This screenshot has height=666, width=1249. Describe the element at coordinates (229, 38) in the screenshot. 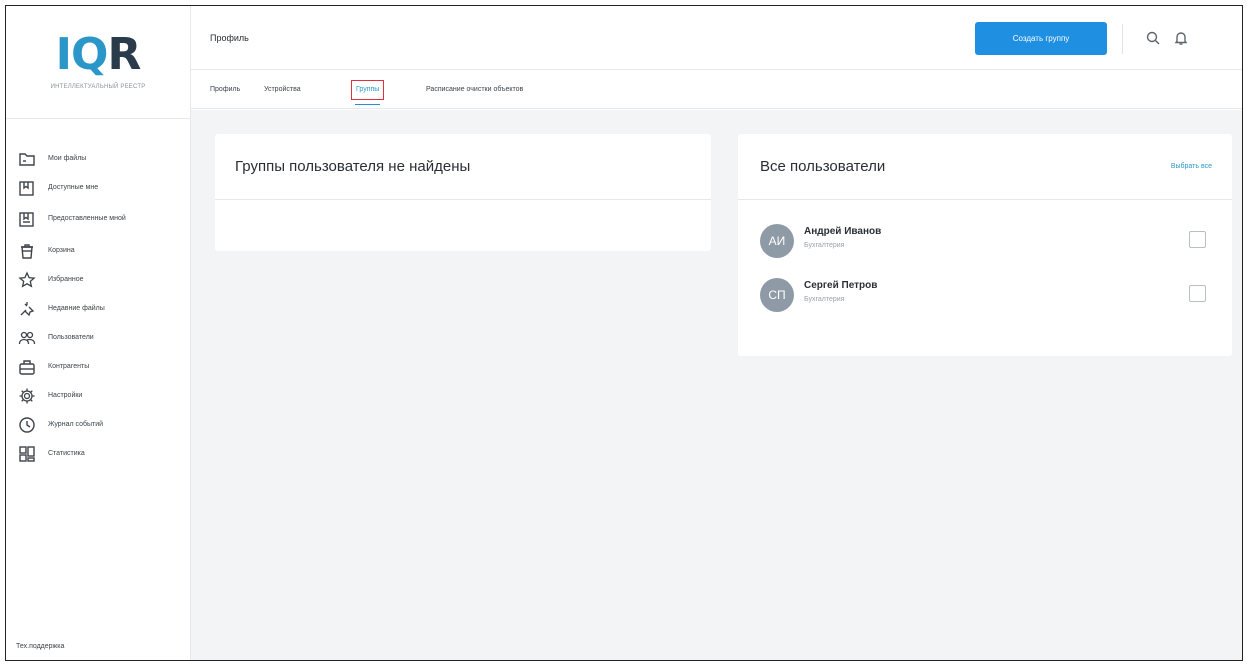

I see `page-title: Профиль` at that location.